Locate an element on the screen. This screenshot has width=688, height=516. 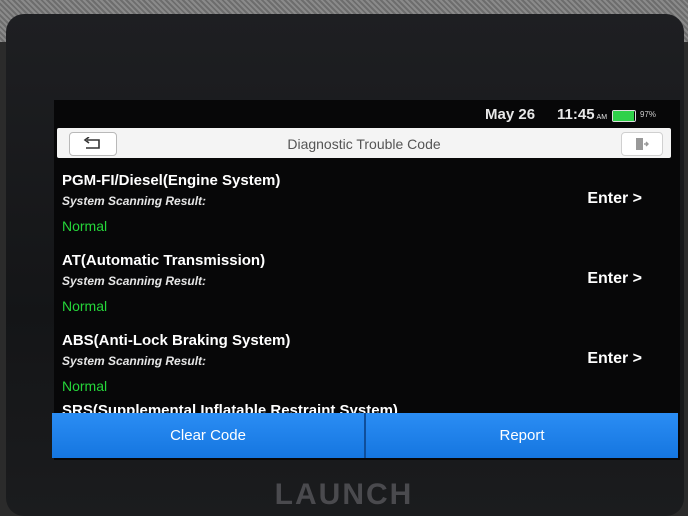
battery-fill is located at coordinates (624, 116).